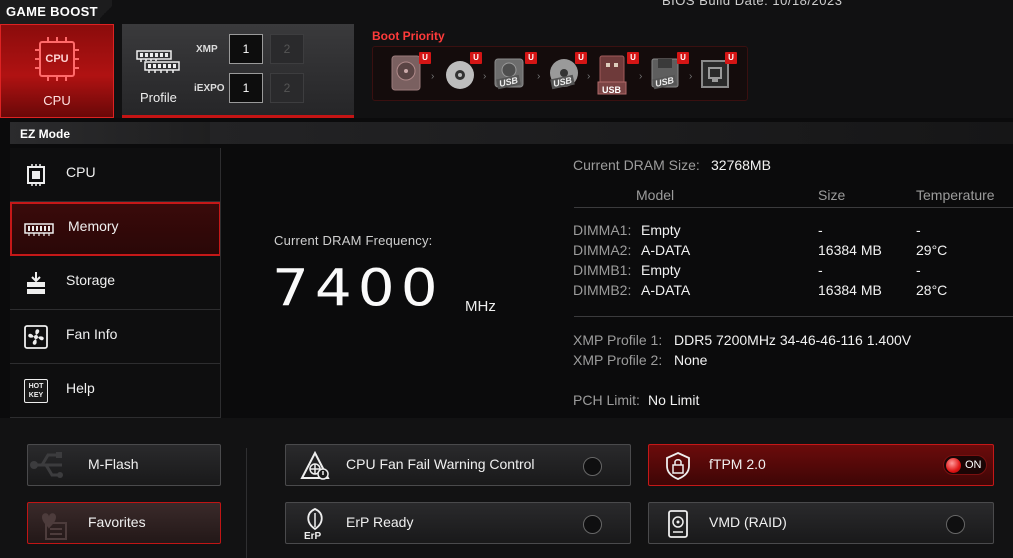 This screenshot has height=558, width=1013. I want to click on memory-icon, so click(39, 229).